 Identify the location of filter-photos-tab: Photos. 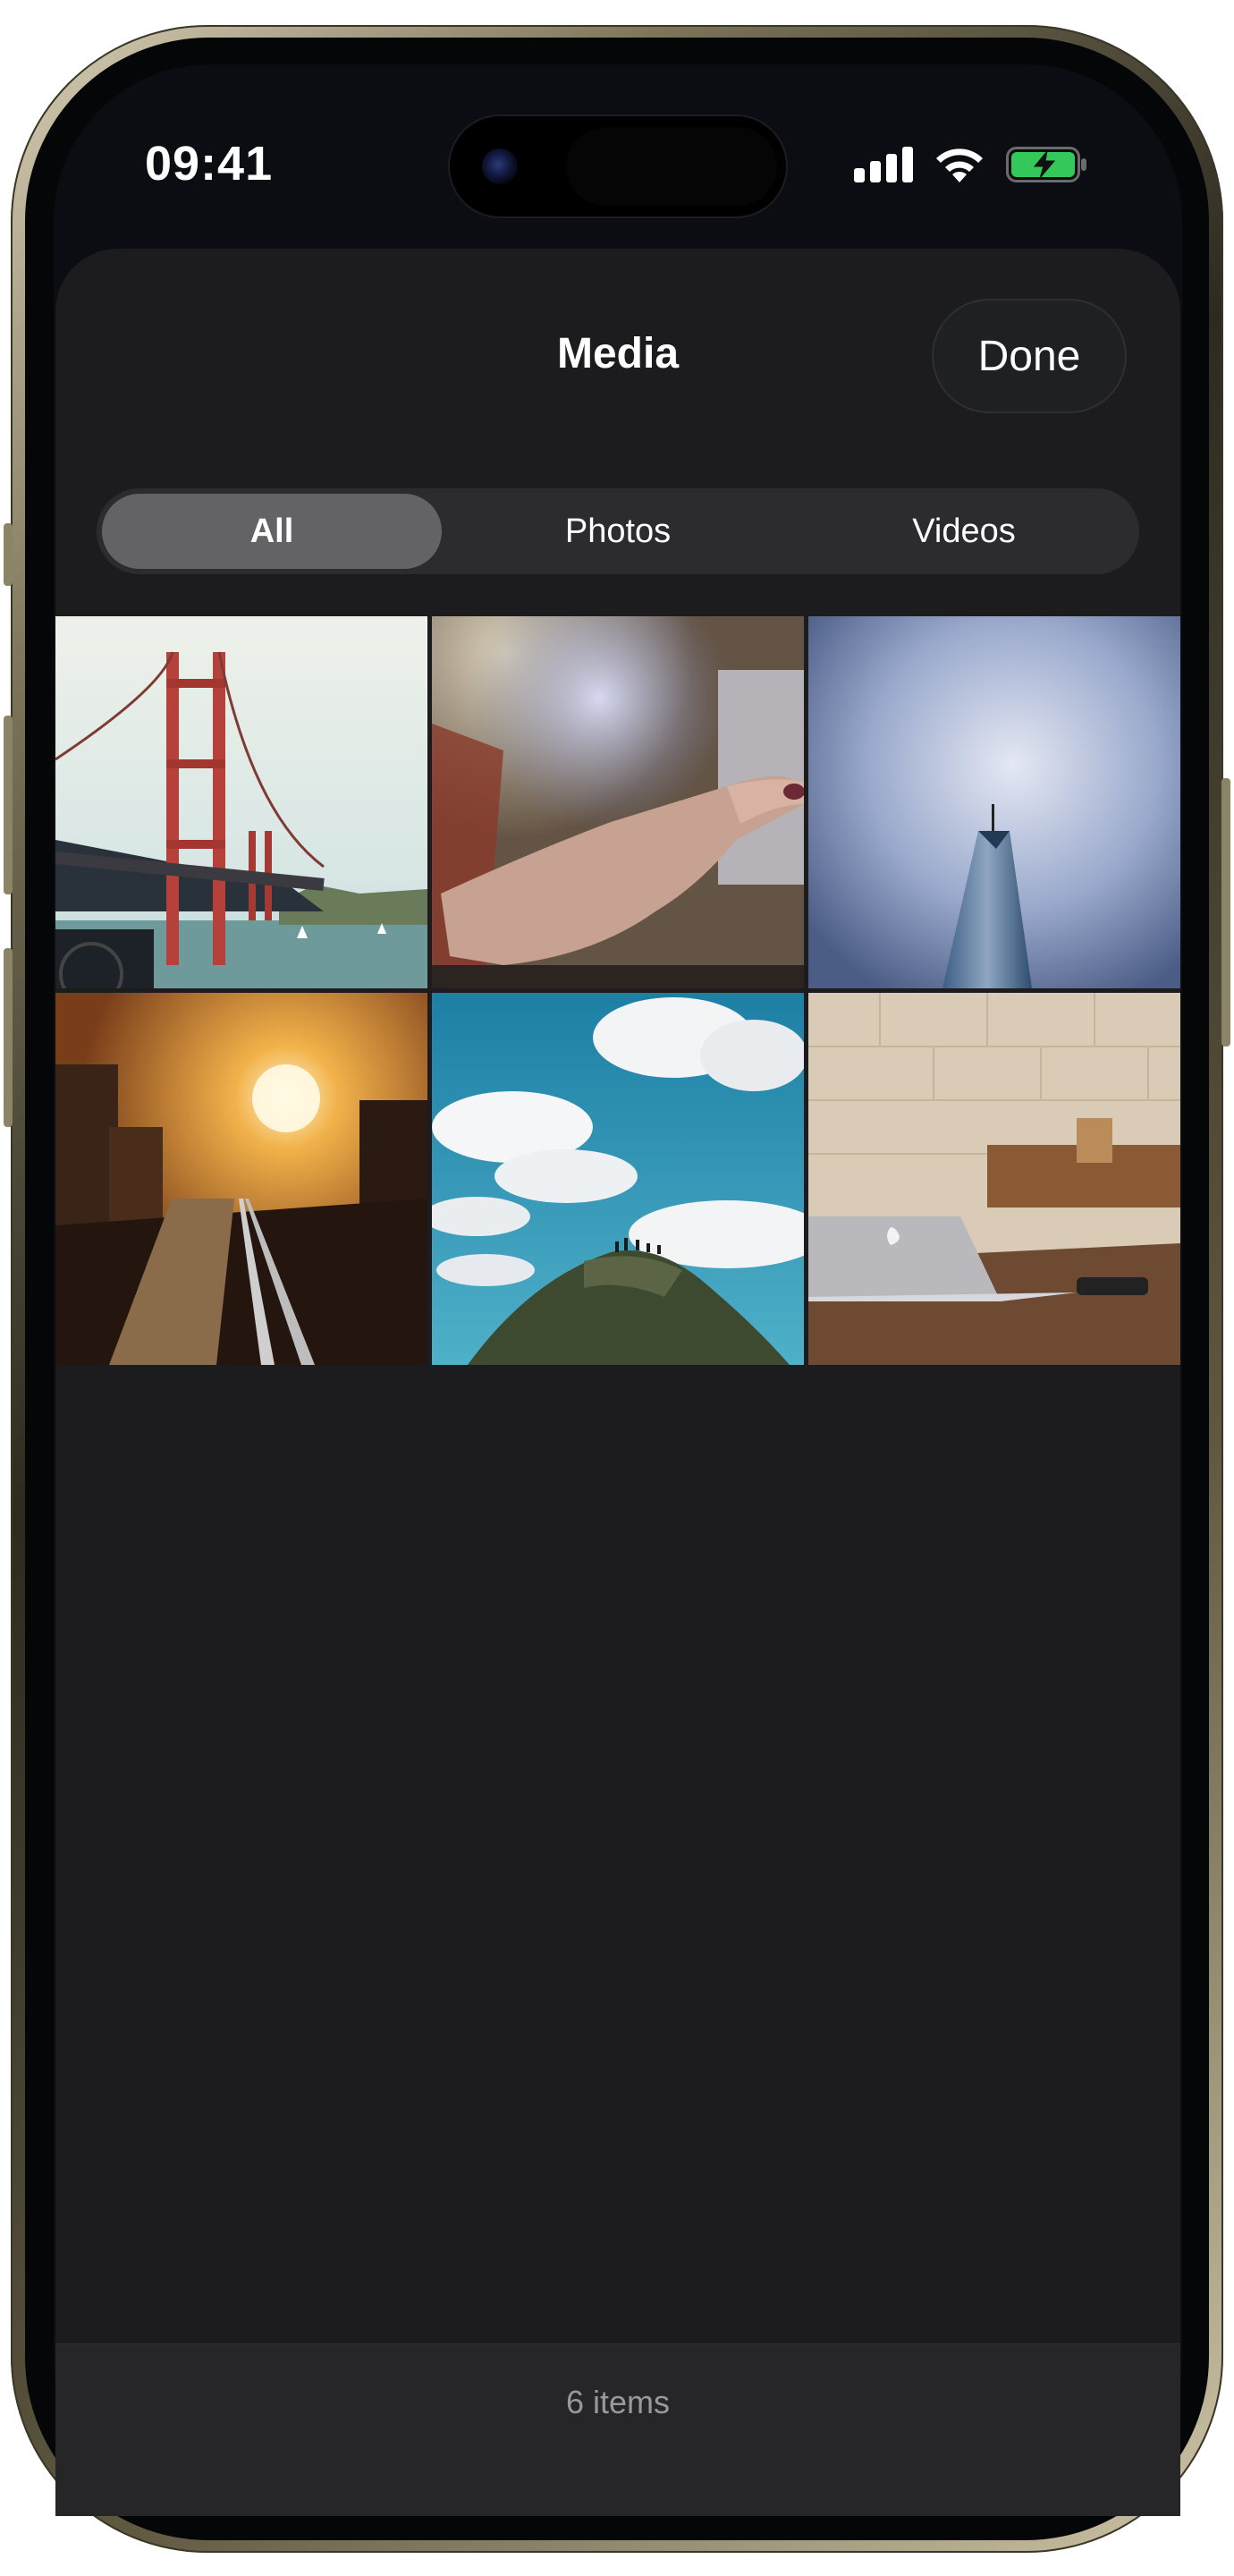
(618, 531).